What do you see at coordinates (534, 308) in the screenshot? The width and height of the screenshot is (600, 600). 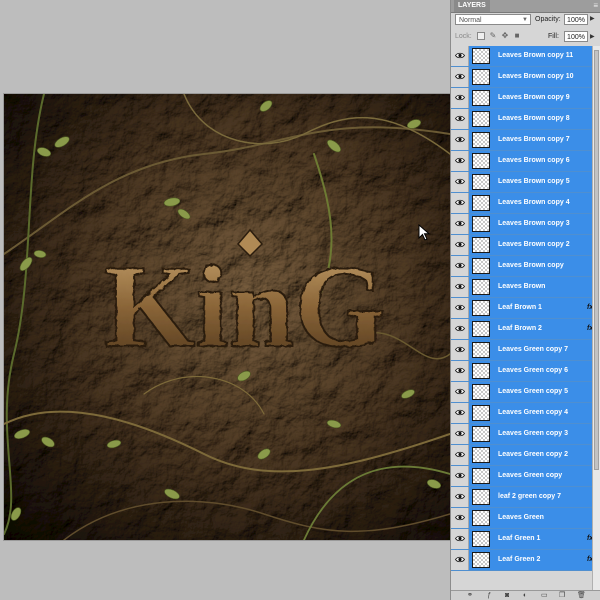 I see `layer-body: Leaf Brown 1fx▼` at bounding box center [534, 308].